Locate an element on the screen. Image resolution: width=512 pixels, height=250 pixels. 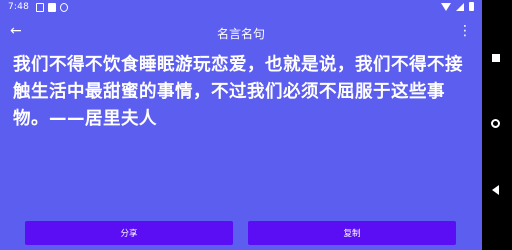
wifi-icon is located at coordinates (446, 6).